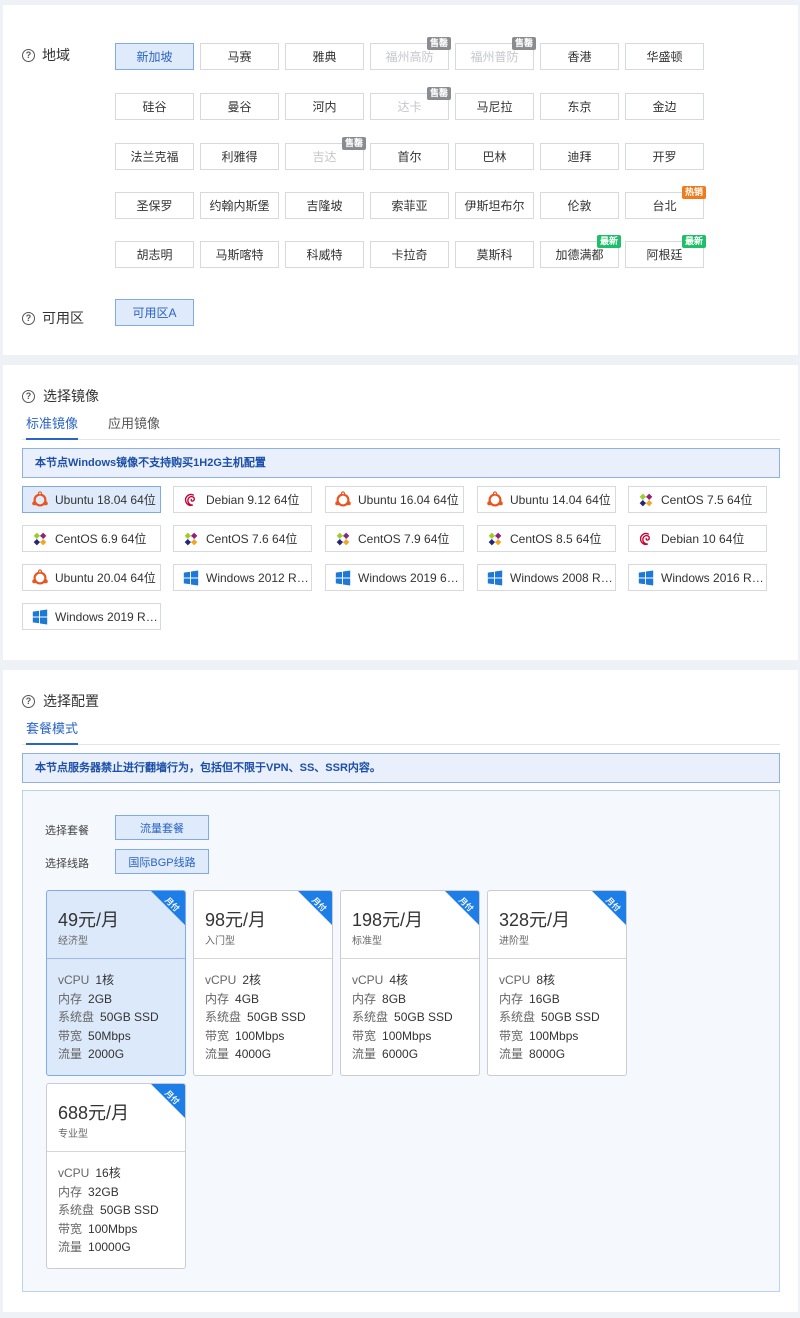  Describe the element at coordinates (91, 577) in the screenshot. I see `image-option: Ubuntu 20.04 64位` at that location.